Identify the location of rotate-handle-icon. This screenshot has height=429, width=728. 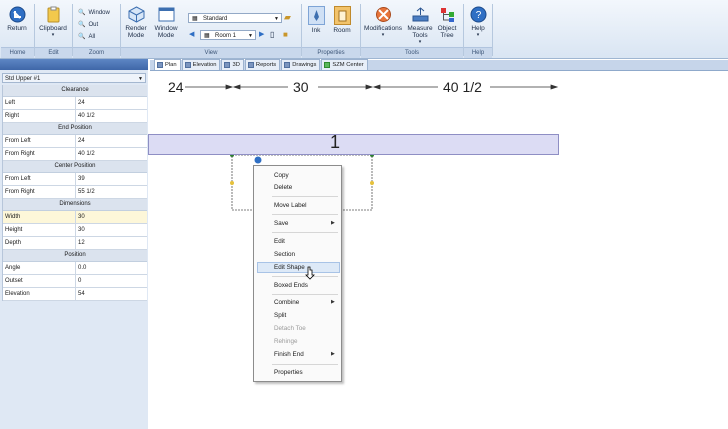
(258, 160).